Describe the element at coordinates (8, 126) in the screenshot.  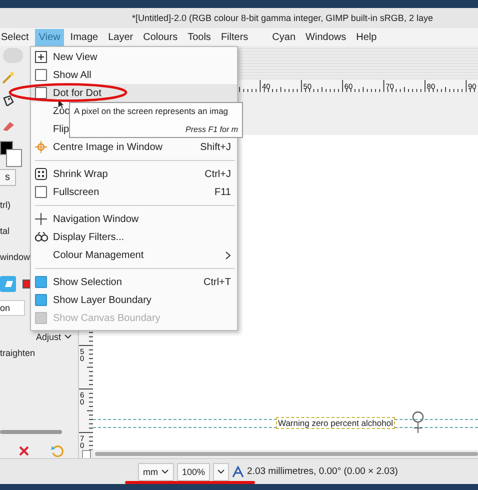
I see `eraser-icon` at that location.